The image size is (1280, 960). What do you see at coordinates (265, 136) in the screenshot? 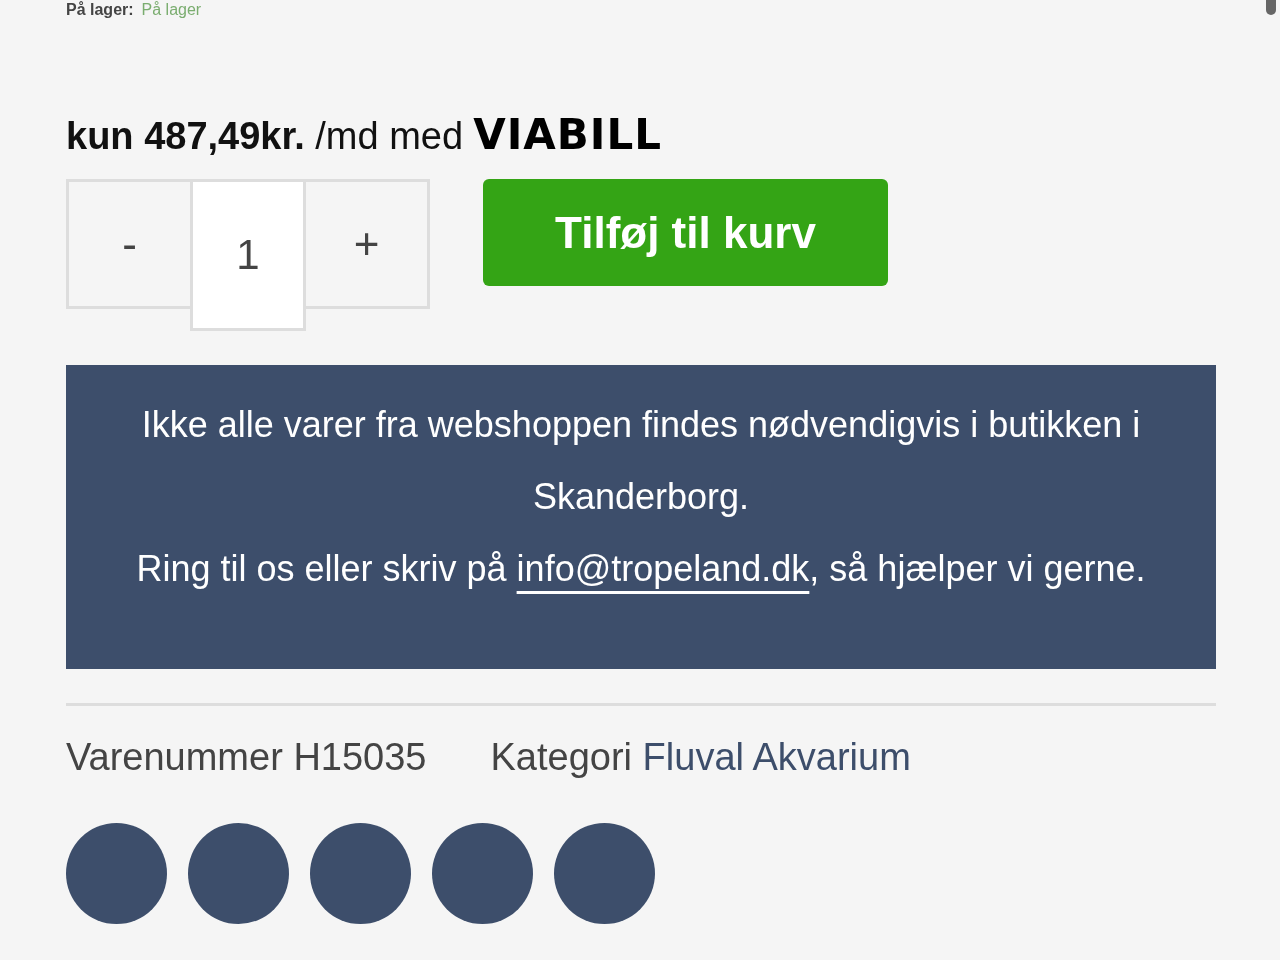
I see `installment-price: kun 487,49kr. /md med` at bounding box center [265, 136].